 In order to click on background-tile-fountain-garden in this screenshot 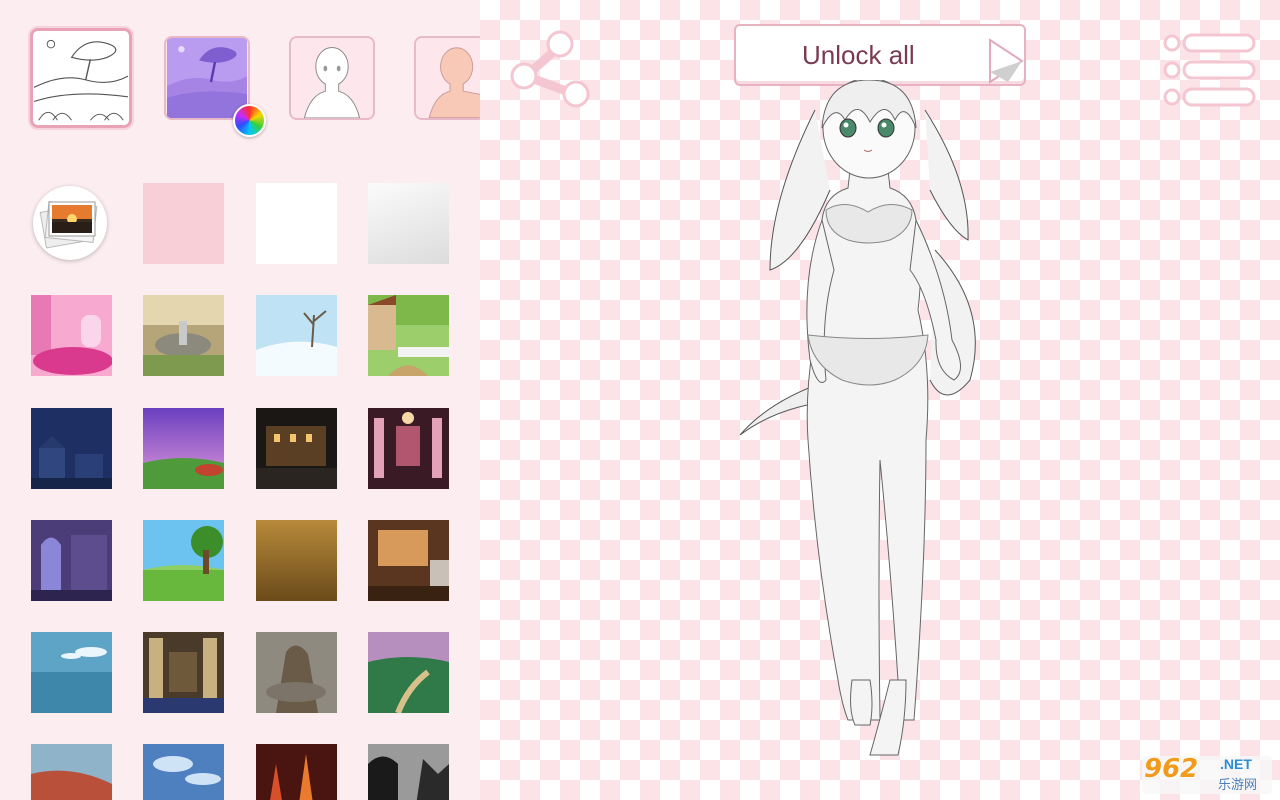, I will do `click(183, 335)`.